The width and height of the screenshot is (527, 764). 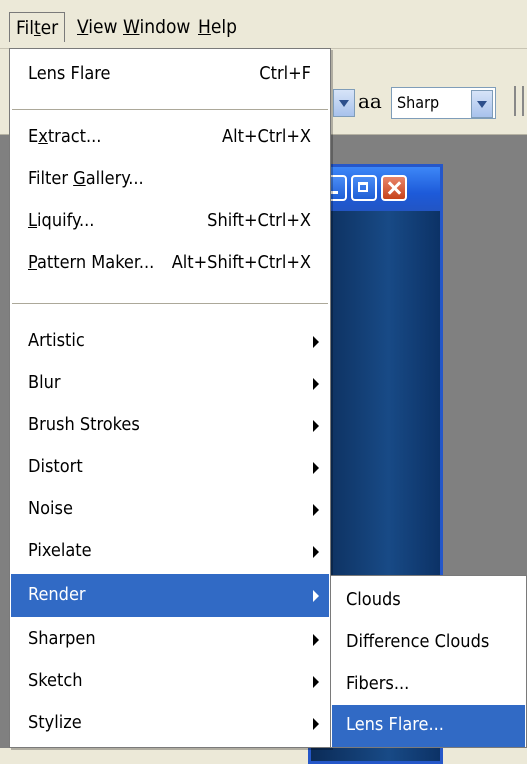 What do you see at coordinates (394, 188) in the screenshot?
I see `close-button` at bounding box center [394, 188].